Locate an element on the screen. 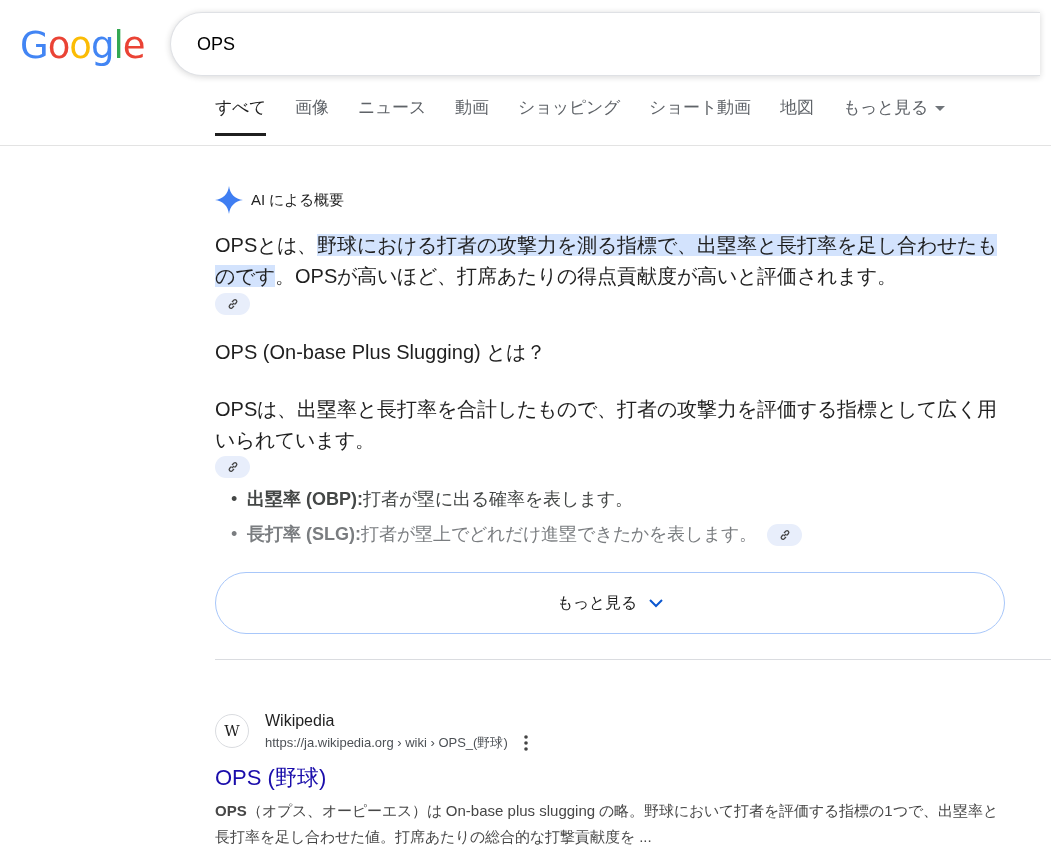  search-tab: 画像 is located at coordinates (312, 115).